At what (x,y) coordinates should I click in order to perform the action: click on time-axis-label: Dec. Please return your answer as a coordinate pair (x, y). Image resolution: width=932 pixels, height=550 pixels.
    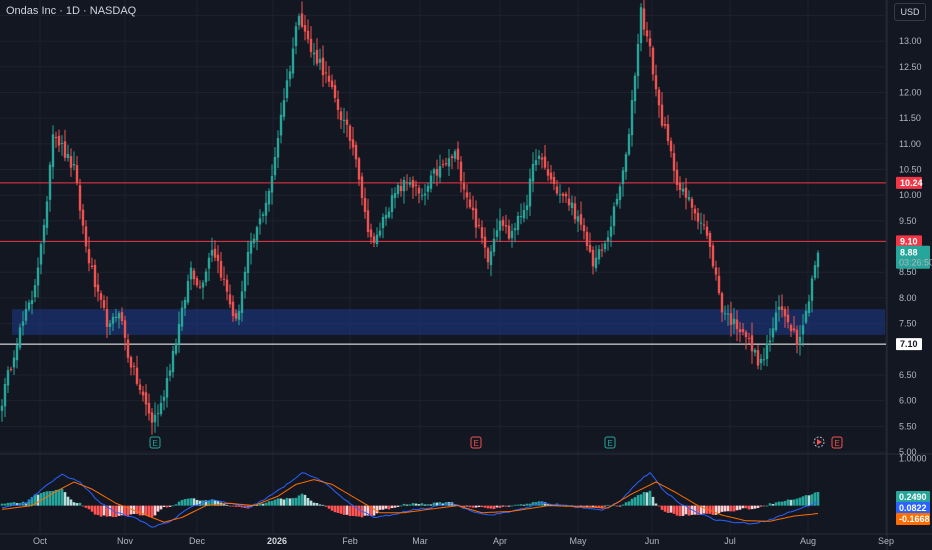
    Looking at the image, I should click on (197, 541).